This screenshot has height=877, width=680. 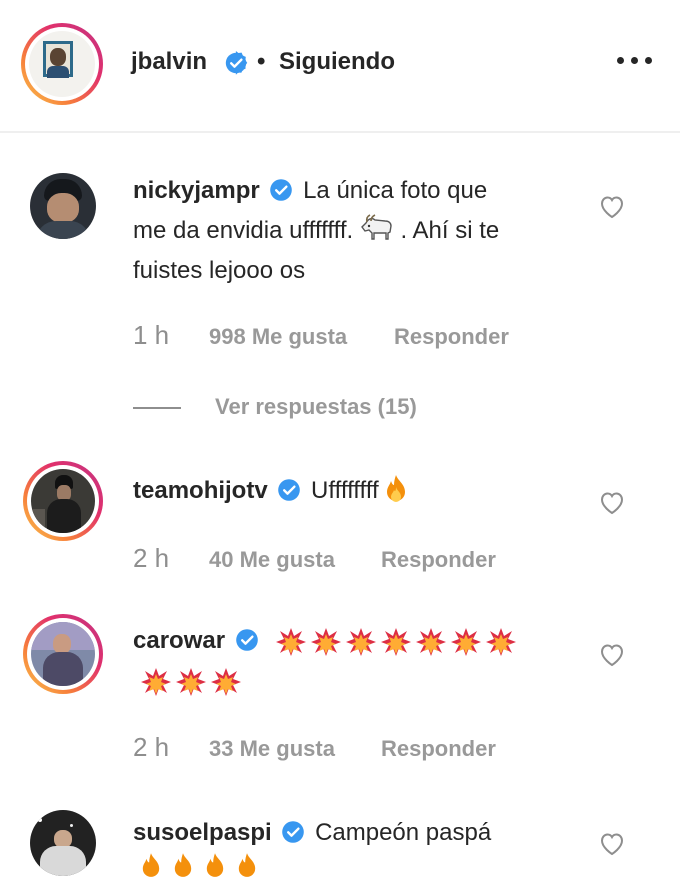 I want to click on goat-emoji-icon, so click(x=376, y=227).